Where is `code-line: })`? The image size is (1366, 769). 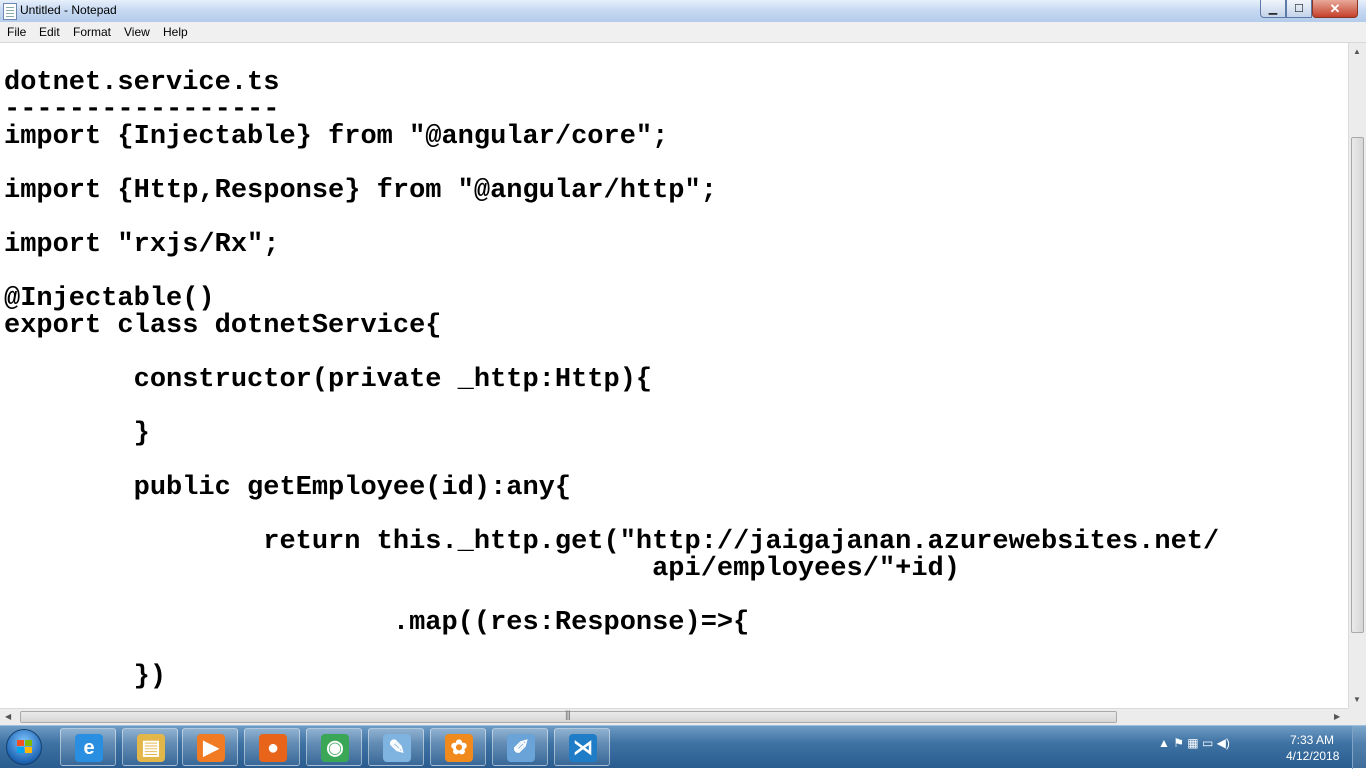 code-line: }) is located at coordinates (85, 677).